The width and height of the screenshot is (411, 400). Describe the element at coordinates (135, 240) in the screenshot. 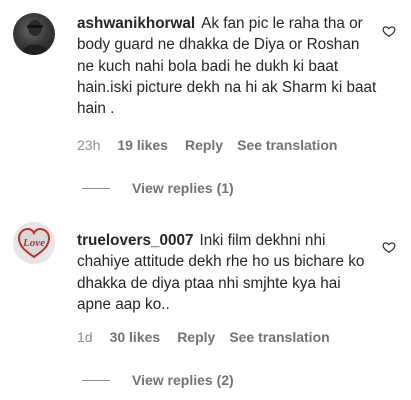

I see `username: truelovers_0007` at that location.